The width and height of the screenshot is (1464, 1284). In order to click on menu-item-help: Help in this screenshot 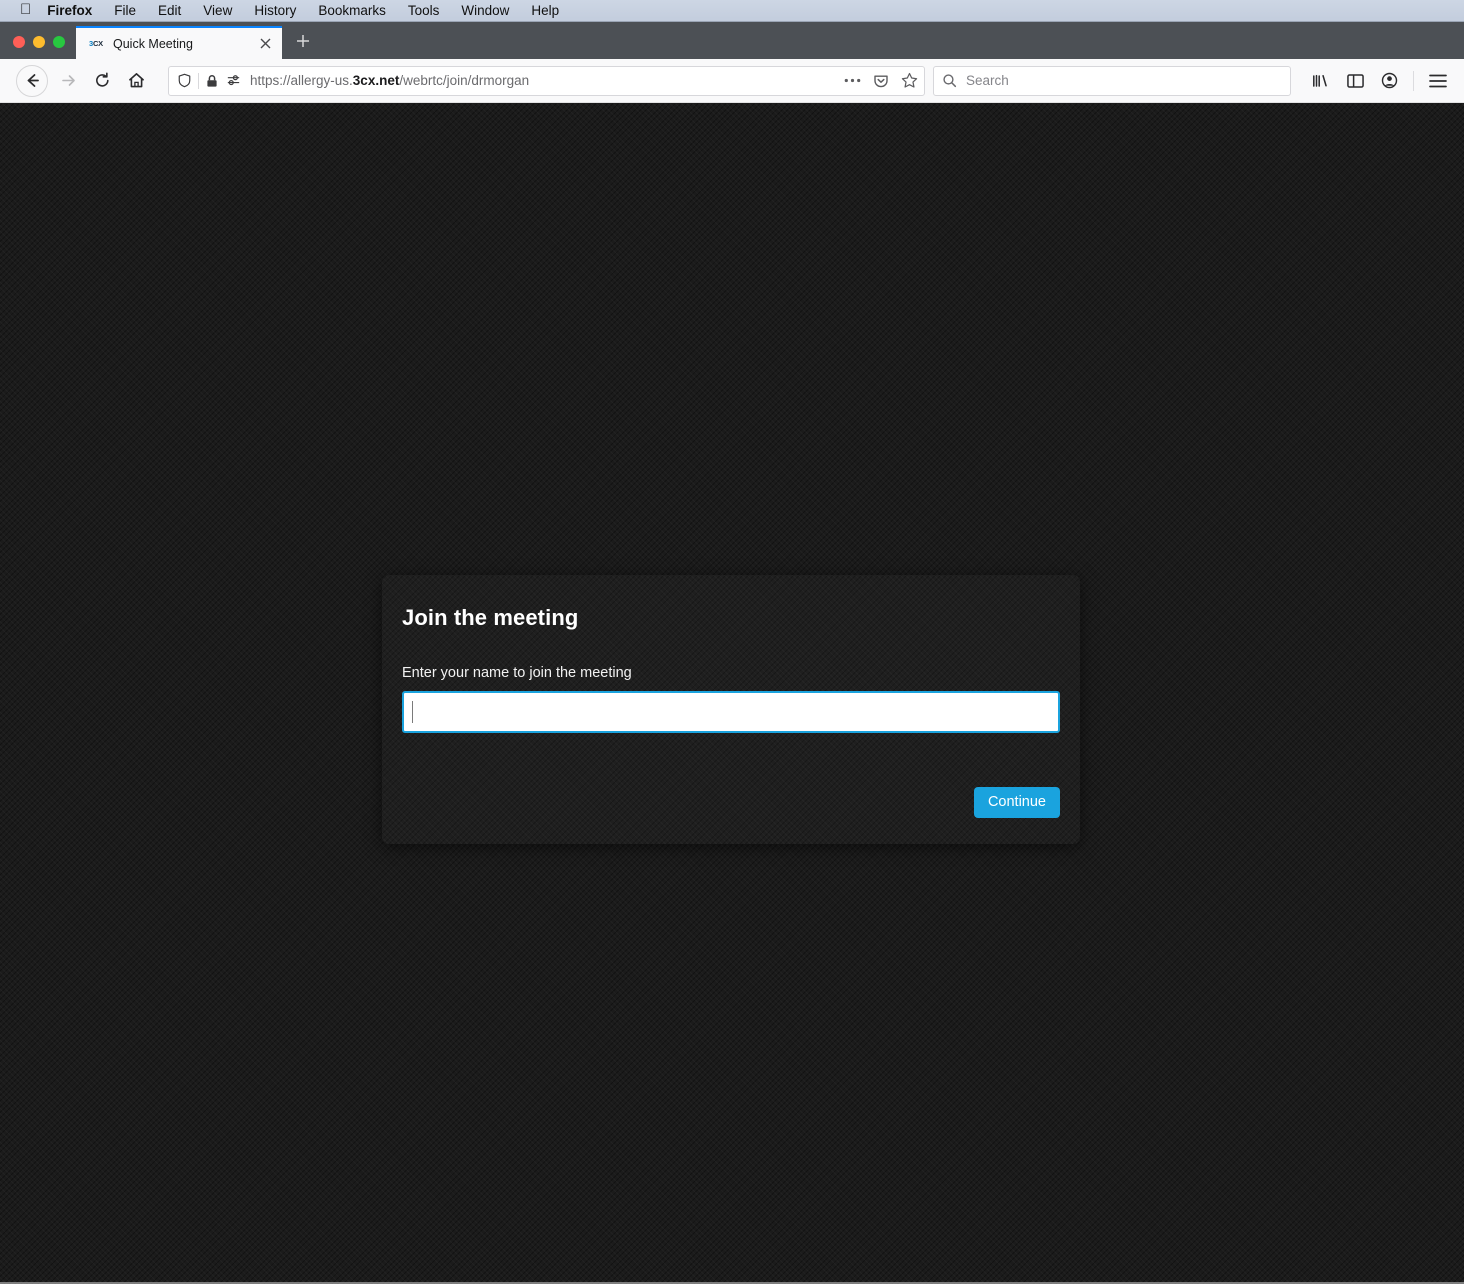, I will do `click(545, 11)`.